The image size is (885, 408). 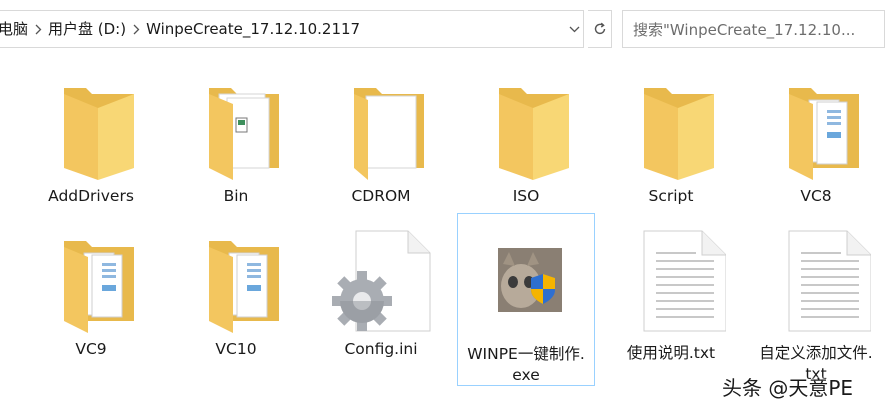 What do you see at coordinates (816, 353) in the screenshot?
I see `file-name: 自定义添加文件.` at bounding box center [816, 353].